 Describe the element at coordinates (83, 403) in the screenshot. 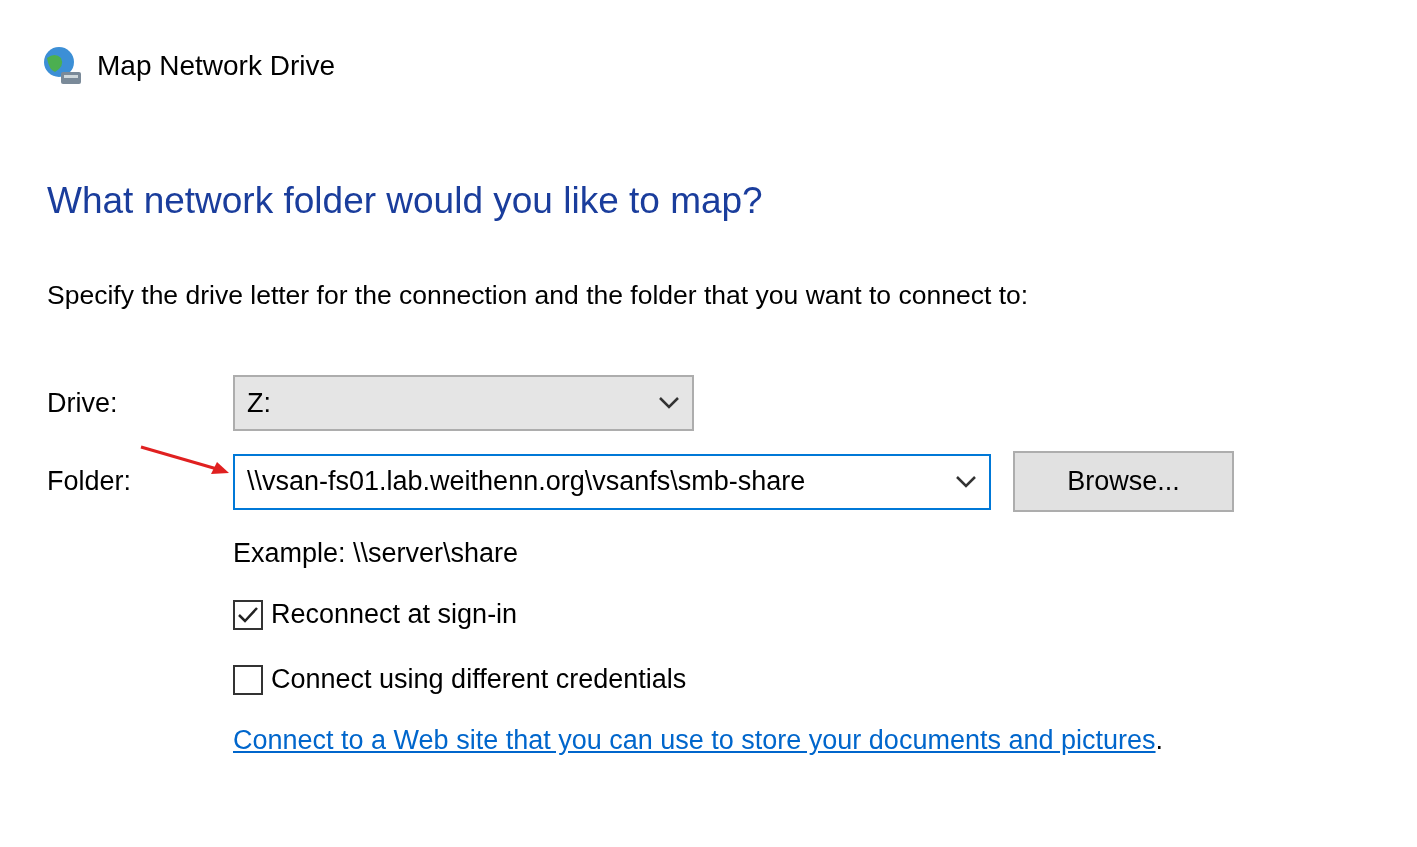

I see `drive-label: Drive:` at that location.